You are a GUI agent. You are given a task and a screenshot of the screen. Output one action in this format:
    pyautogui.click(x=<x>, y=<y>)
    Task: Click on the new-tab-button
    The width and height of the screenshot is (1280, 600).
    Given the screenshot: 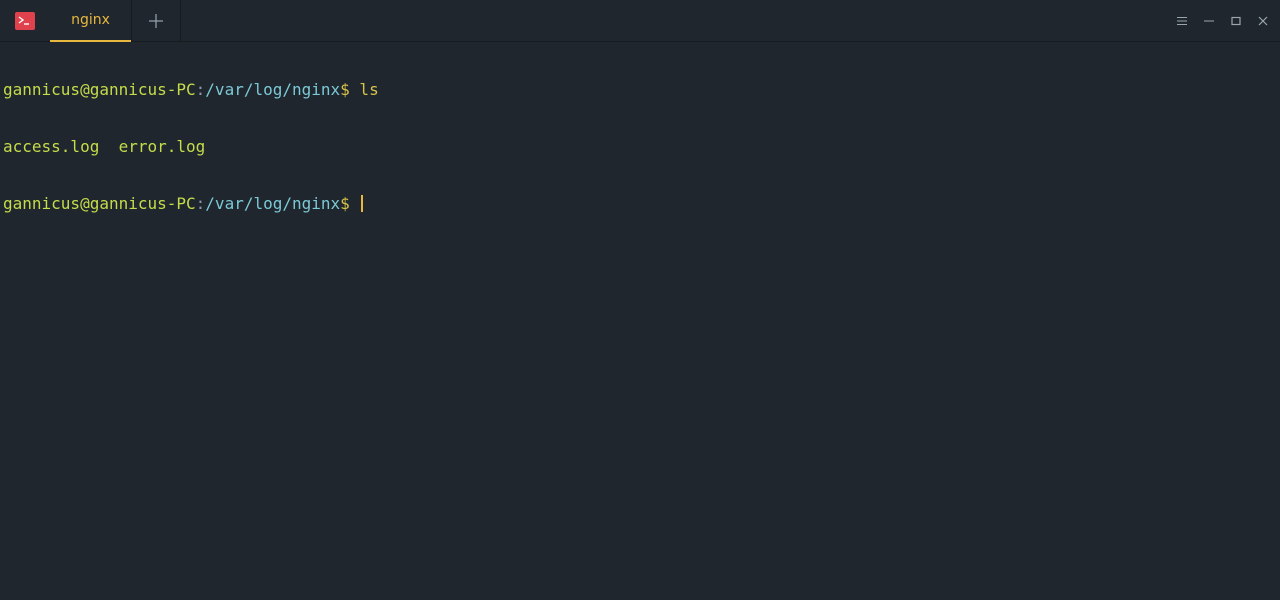 What is the action you would take?
    pyautogui.click(x=156, y=21)
    